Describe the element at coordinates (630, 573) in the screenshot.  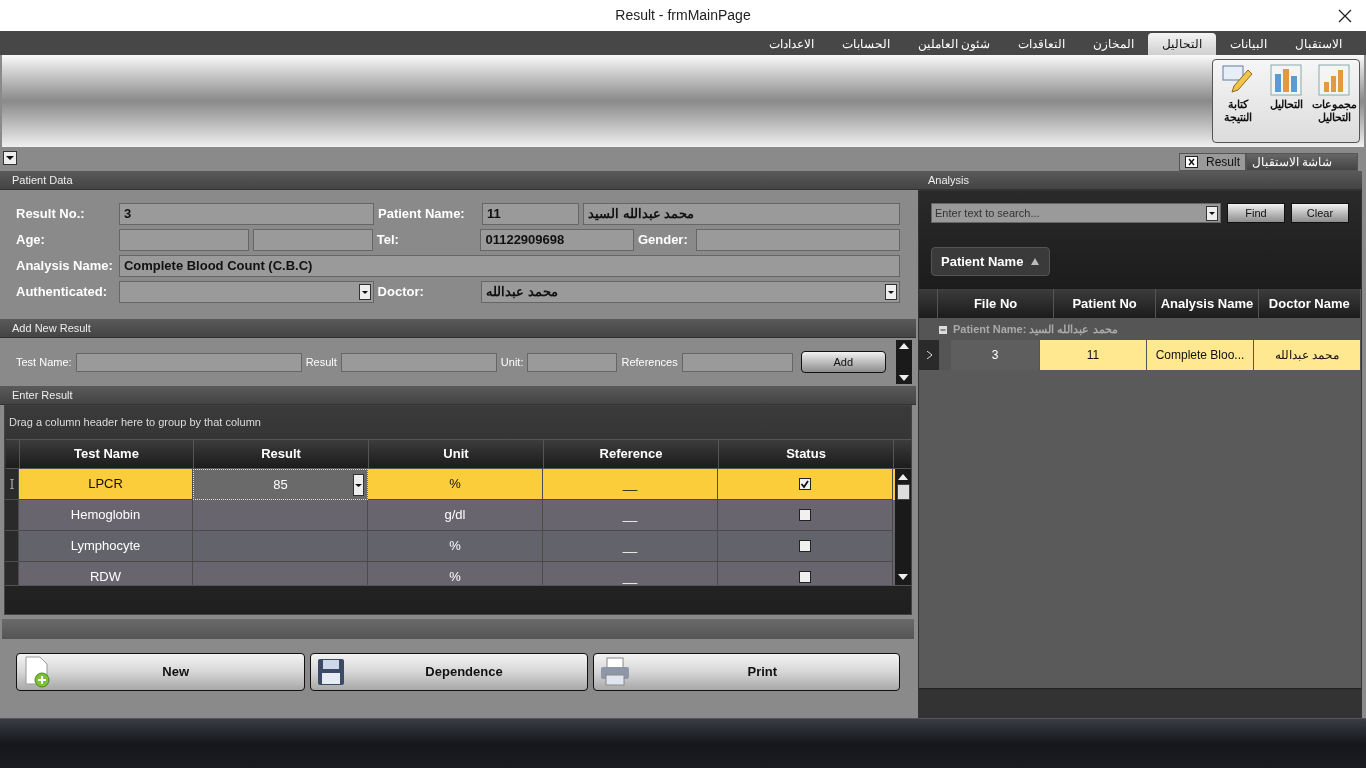
I see `table-cell: __` at that location.